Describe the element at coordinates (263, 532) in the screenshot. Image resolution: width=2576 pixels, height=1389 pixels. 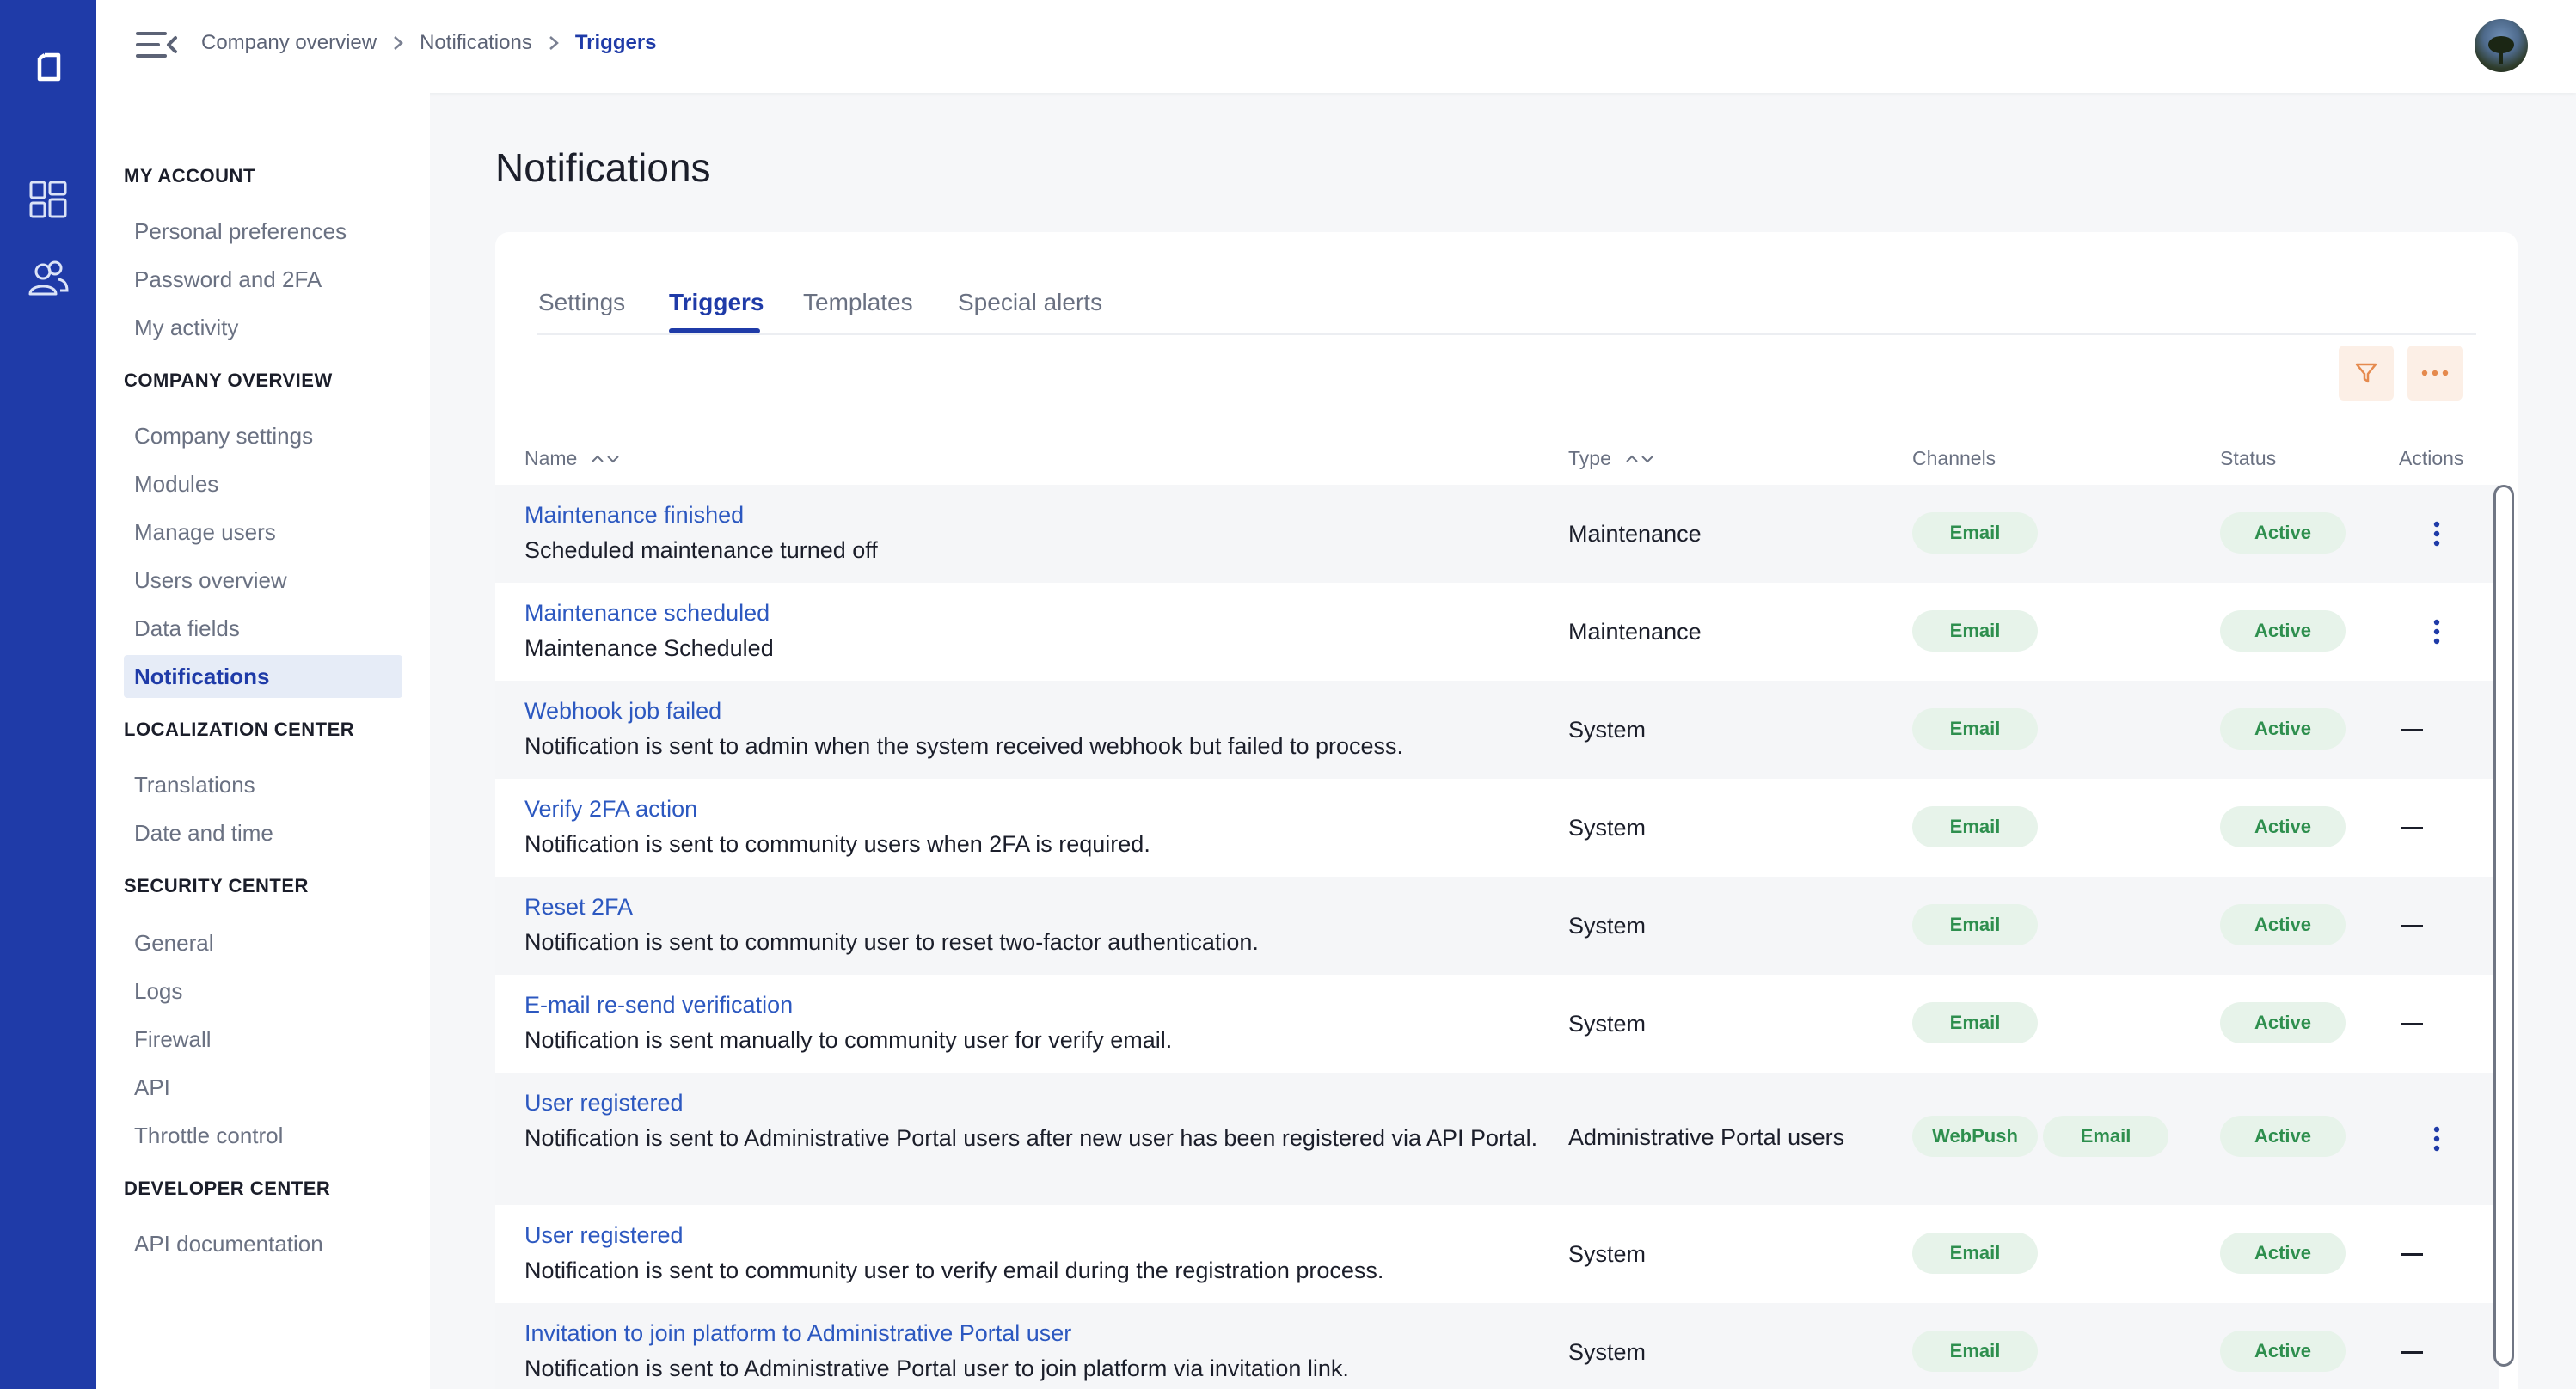
I see `sidebar-item-manage-users: Manage users` at that location.